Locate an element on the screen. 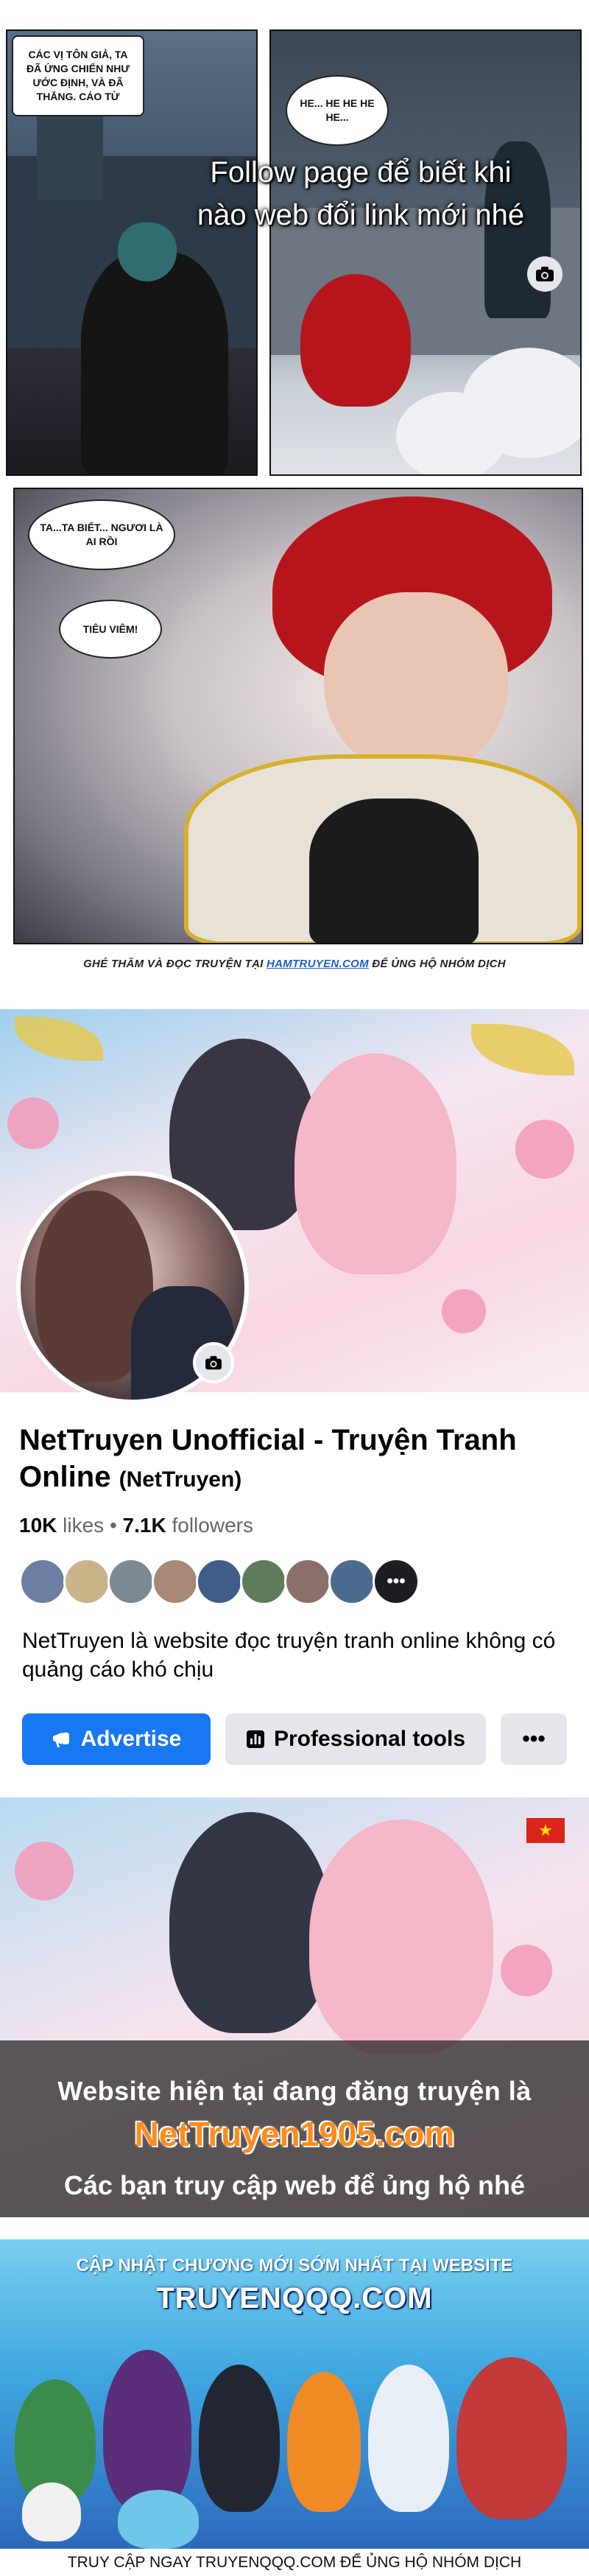 This screenshot has height=2576, width=589. advertise-button: Advertise is located at coordinates (116, 1739).